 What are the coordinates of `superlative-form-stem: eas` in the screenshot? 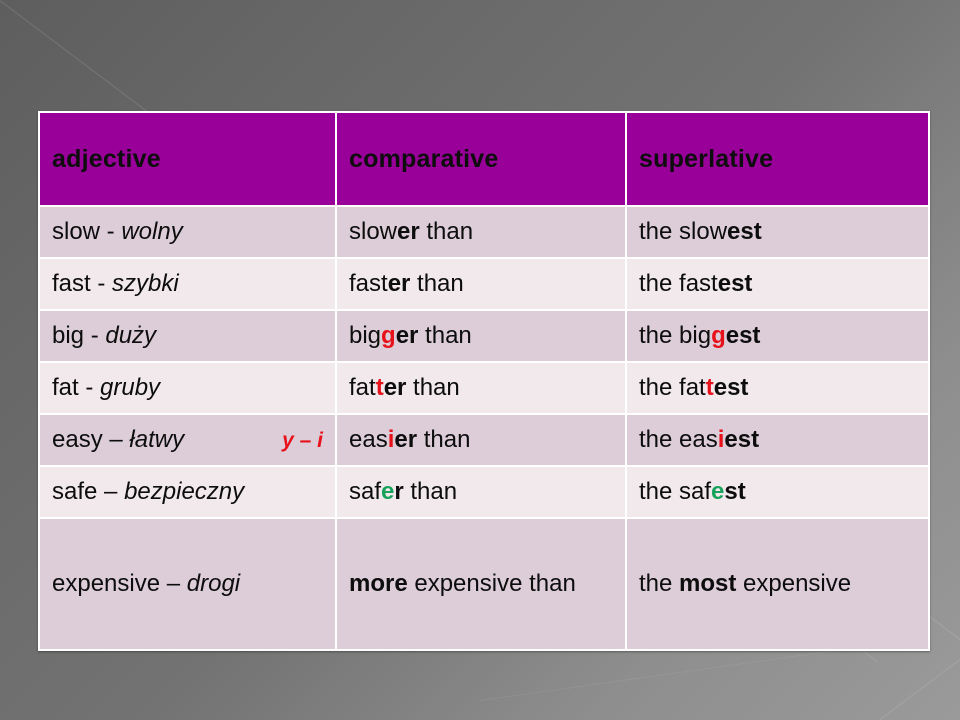 It's located at (698, 439).